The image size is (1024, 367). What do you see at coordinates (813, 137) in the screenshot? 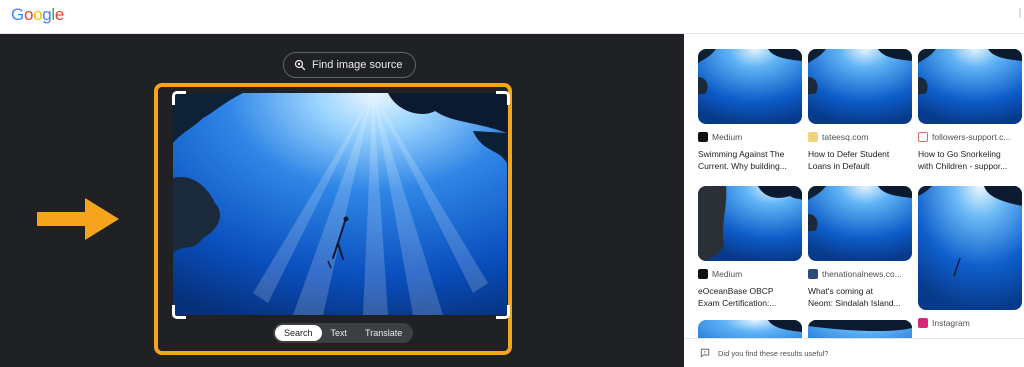
I see `tateesq-icon` at bounding box center [813, 137].